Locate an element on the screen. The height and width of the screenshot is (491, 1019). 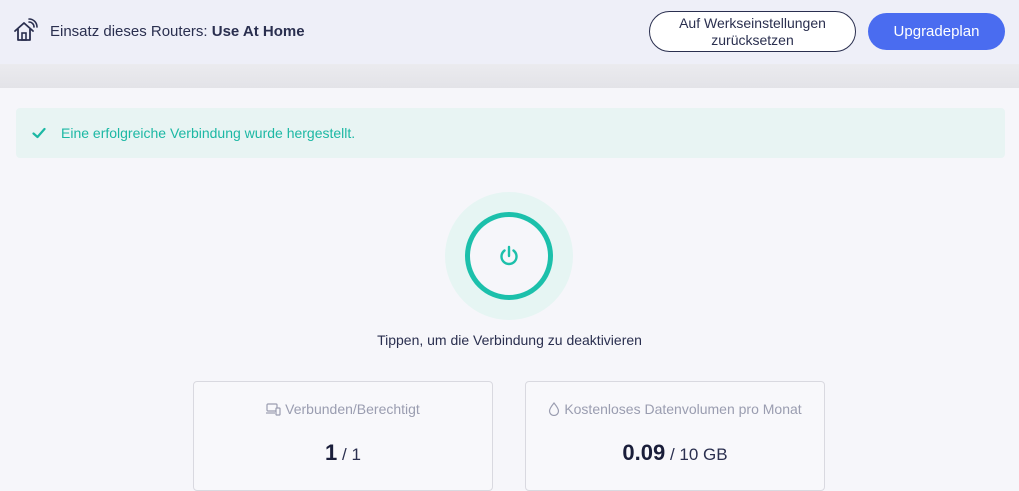
router-usage: Einsatz dieses Routers: Use At Home is located at coordinates (177, 31).